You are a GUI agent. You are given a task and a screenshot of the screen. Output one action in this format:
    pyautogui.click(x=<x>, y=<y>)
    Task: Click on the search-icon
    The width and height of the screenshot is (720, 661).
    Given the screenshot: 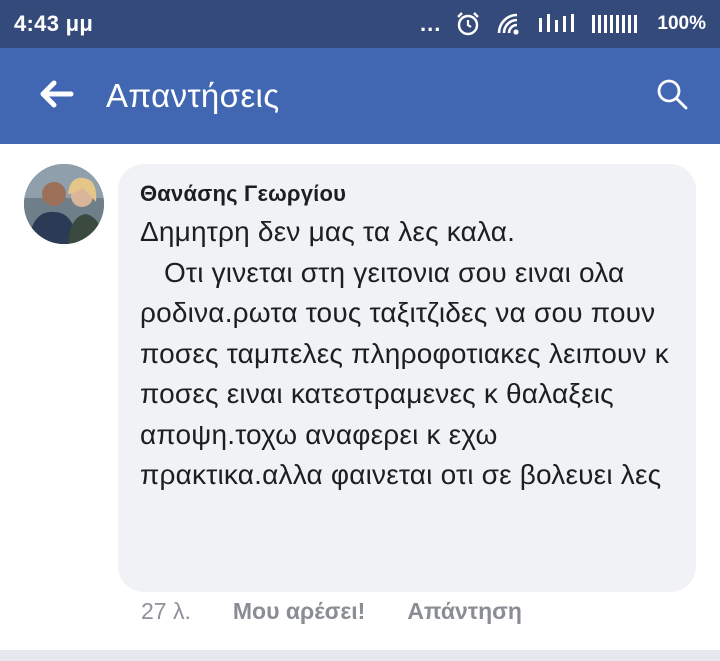 What is the action you would take?
    pyautogui.click(x=672, y=96)
    